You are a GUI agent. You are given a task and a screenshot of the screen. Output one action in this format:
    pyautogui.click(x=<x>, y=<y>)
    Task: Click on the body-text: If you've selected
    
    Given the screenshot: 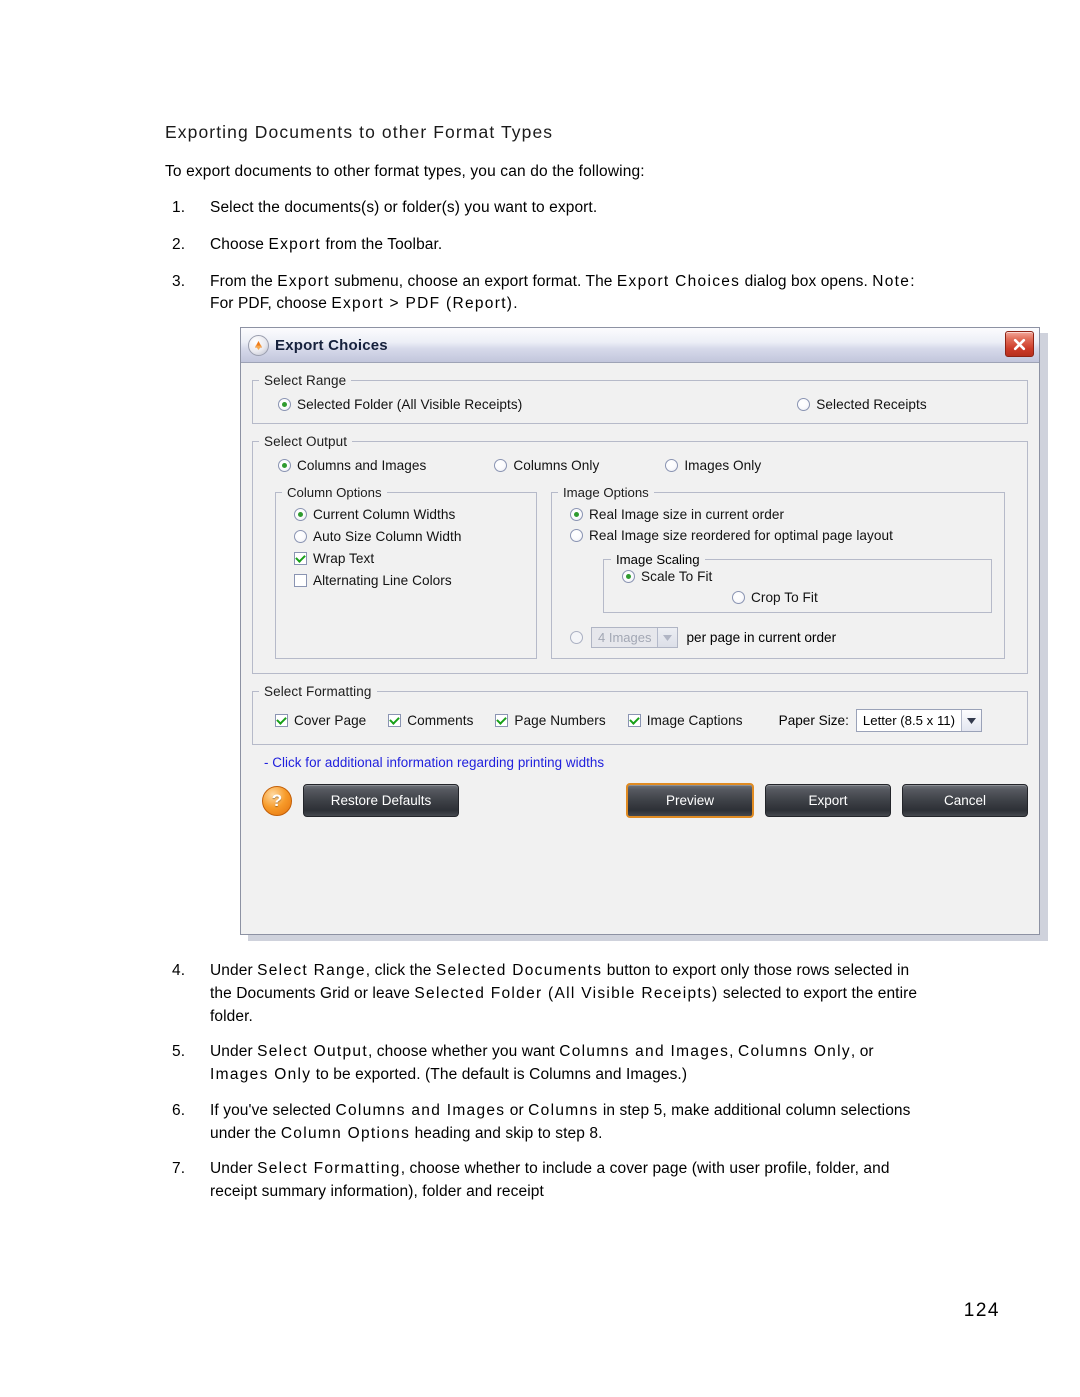 What is the action you would take?
    pyautogui.click(x=273, y=1110)
    